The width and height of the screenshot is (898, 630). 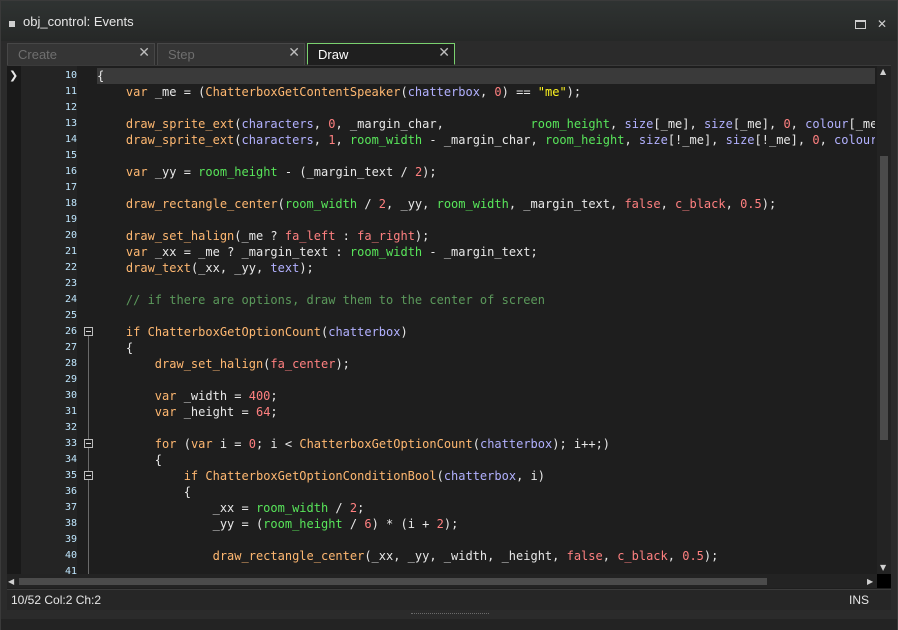 What do you see at coordinates (422, 236) in the screenshot?
I see `code-token: );` at bounding box center [422, 236].